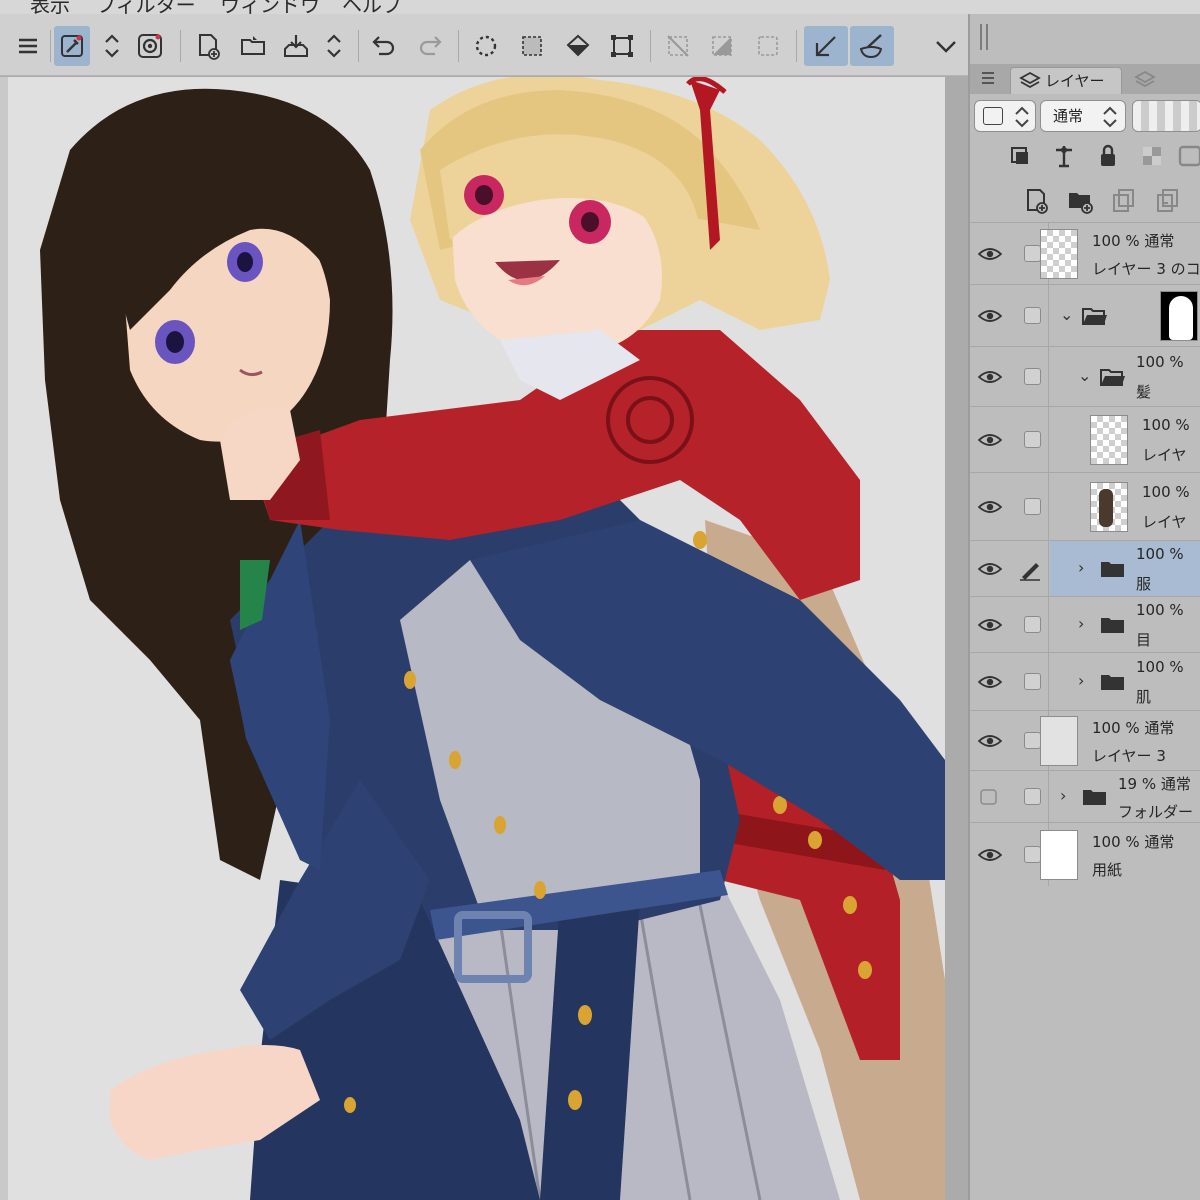 This screenshot has width=1200, height=1200. What do you see at coordinates (1036, 200) in the screenshot?
I see `new-layer-icon` at bounding box center [1036, 200].